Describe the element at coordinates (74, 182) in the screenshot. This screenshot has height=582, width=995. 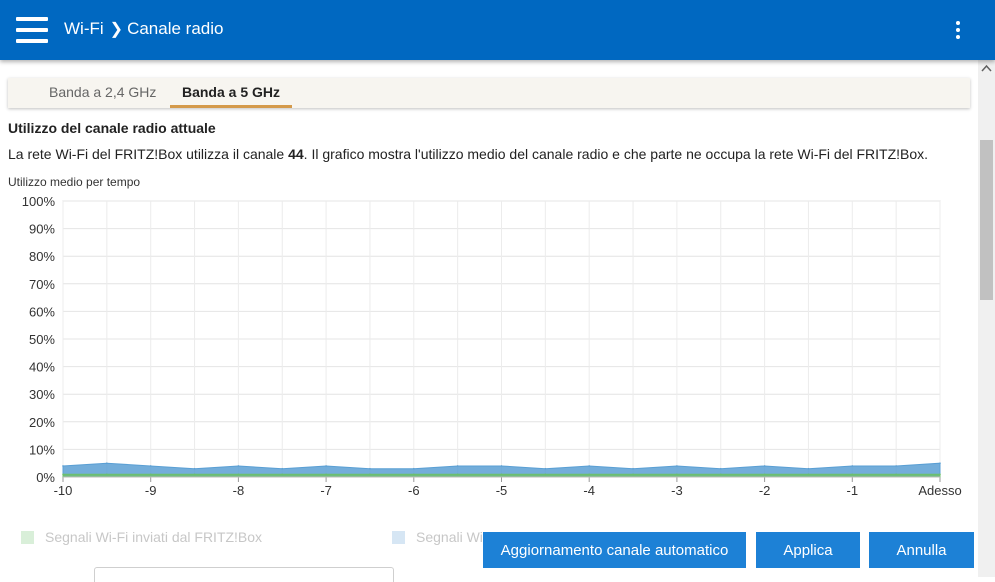
I see `chart-label: Utilizzo medio per tempo` at that location.